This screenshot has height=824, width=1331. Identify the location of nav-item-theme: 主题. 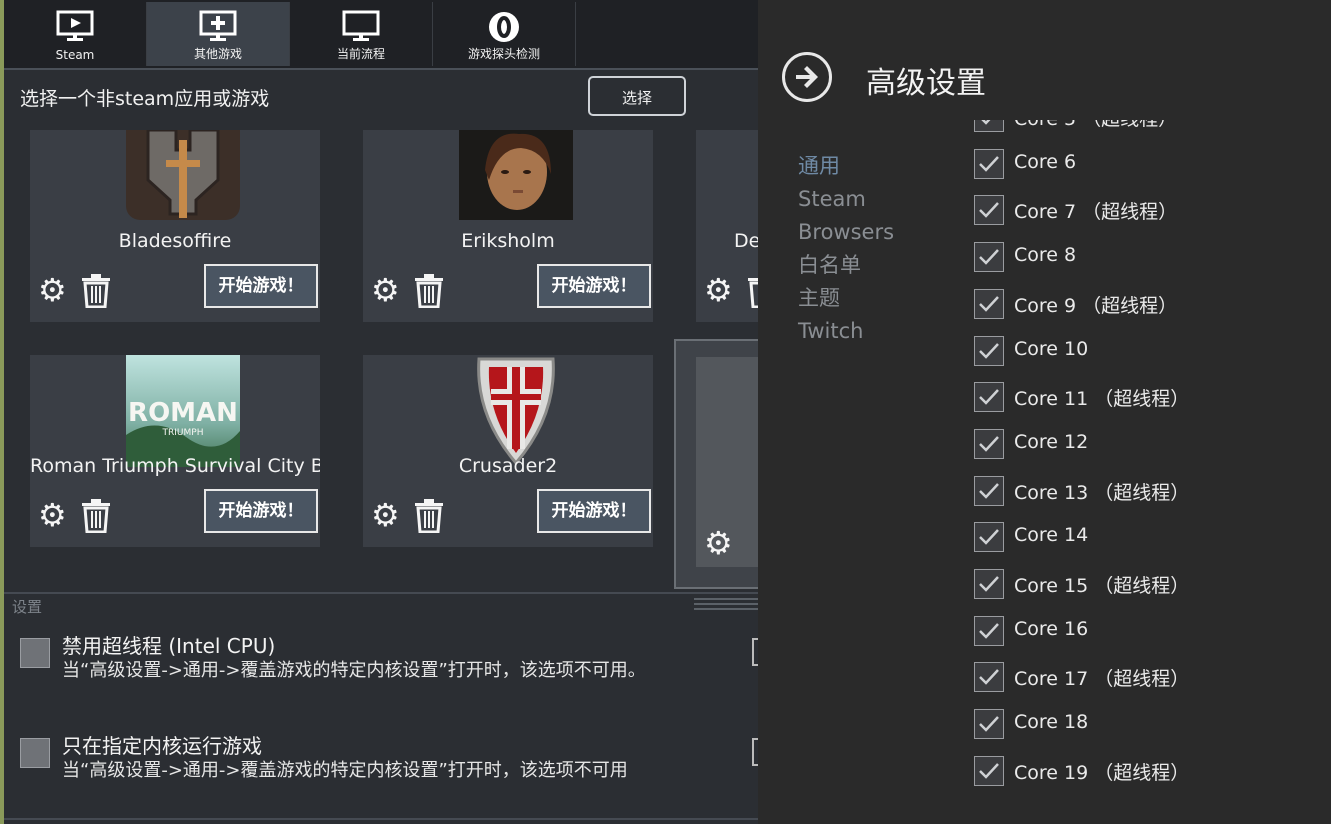
(846, 298).